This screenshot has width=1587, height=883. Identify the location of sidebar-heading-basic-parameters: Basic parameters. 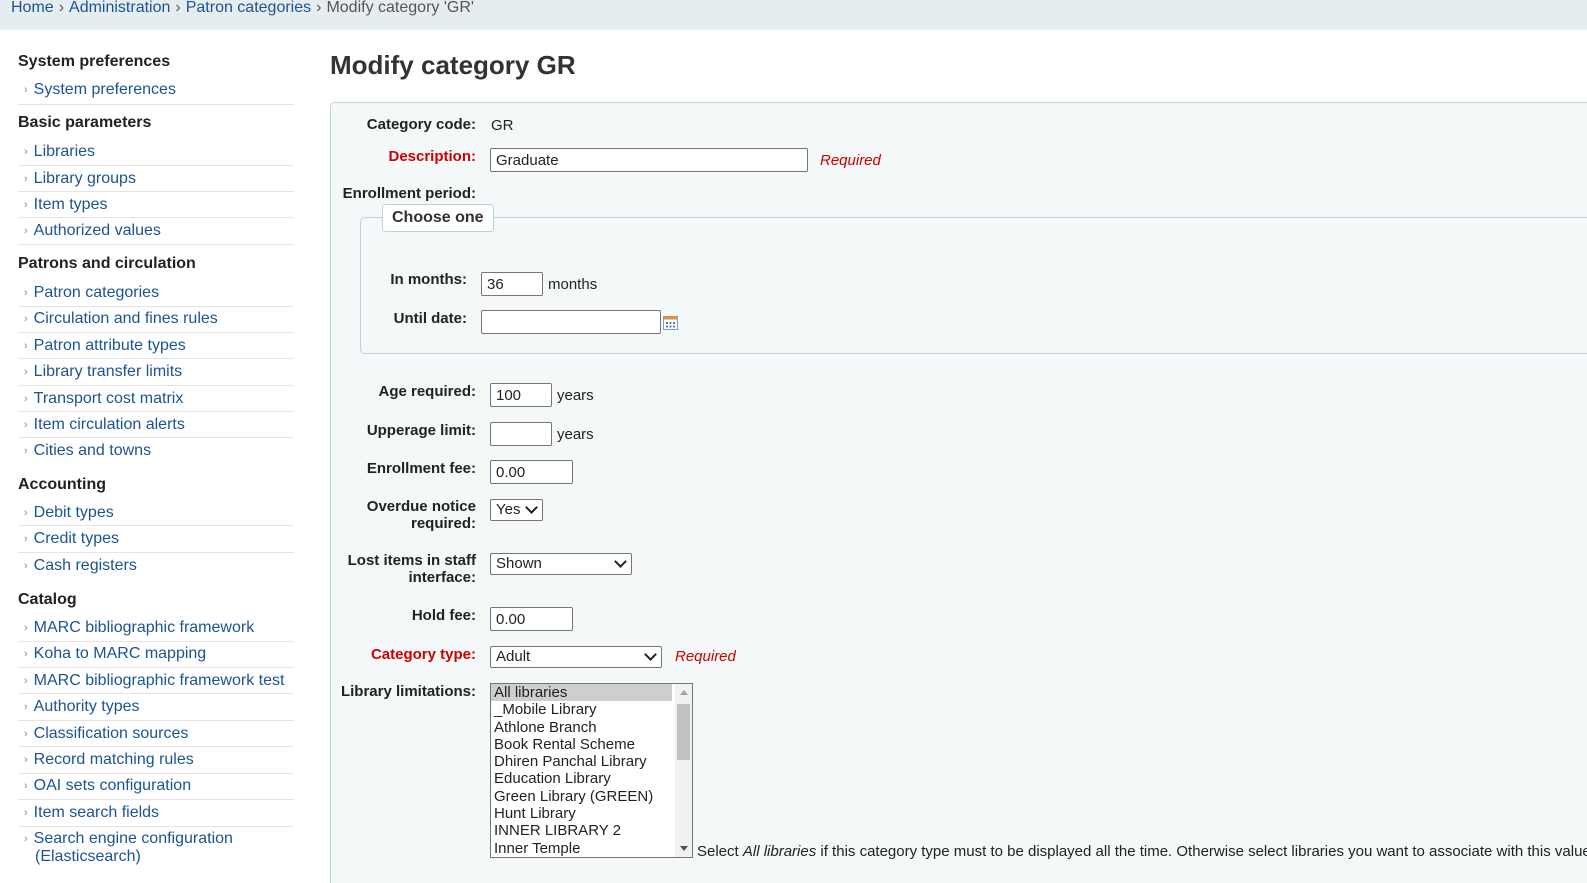
(85, 122).